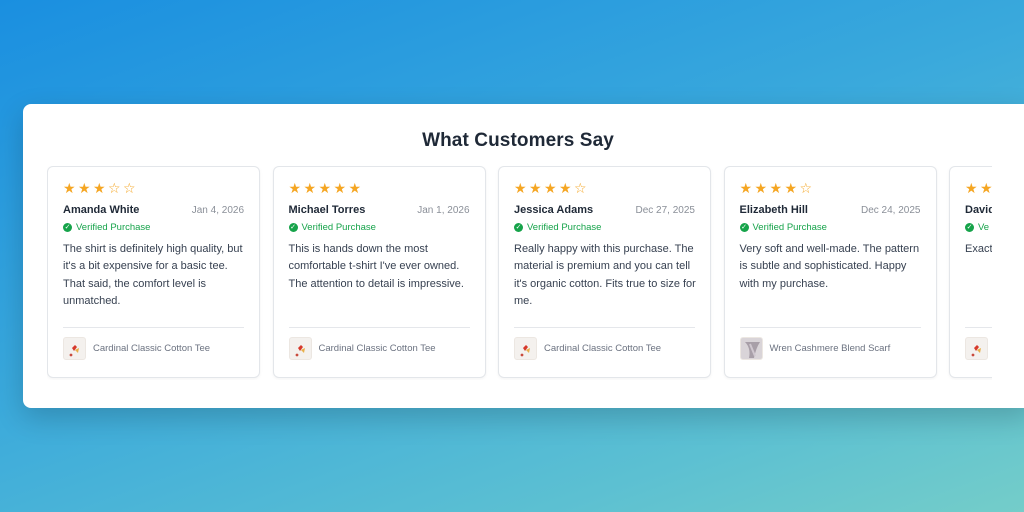 This screenshot has height=512, width=1024. What do you see at coordinates (830, 348) in the screenshot?
I see `product-name: Wren Cashmere Blend Scarf` at bounding box center [830, 348].